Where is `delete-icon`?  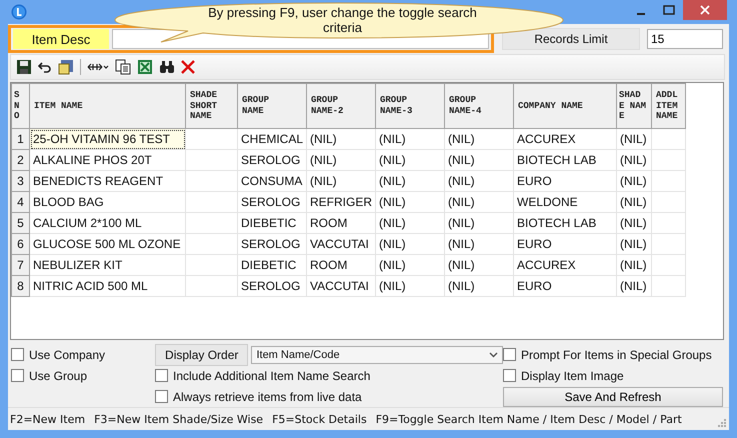 delete-icon is located at coordinates (188, 67).